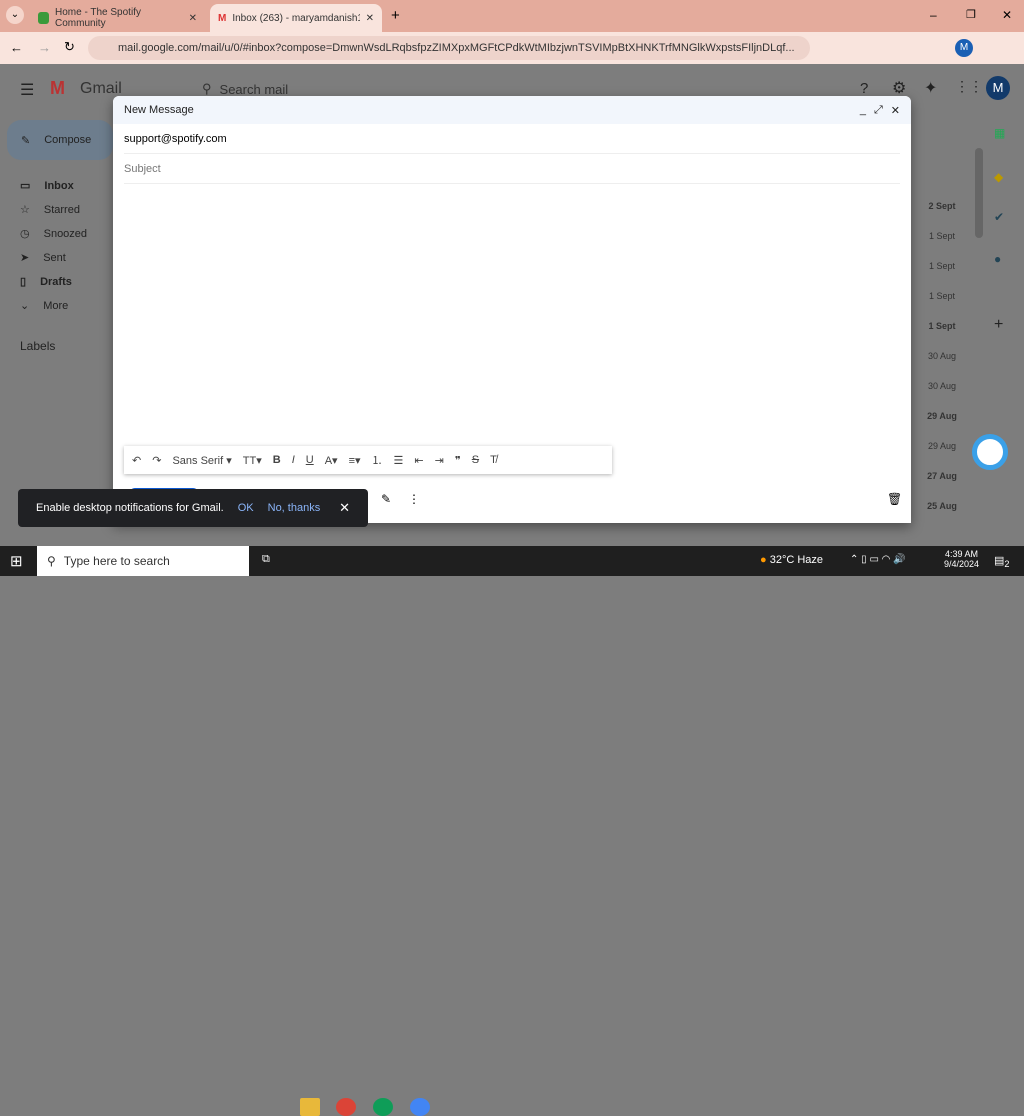 This screenshot has height=1116, width=1024. I want to click on account-avatar: M, so click(998, 88).